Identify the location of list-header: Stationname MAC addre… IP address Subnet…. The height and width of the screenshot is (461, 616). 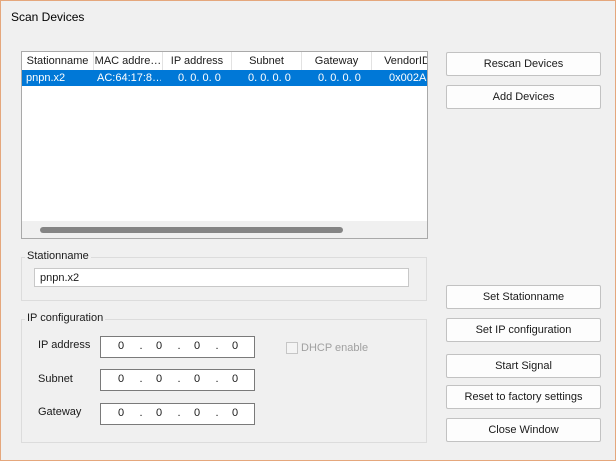
(224, 61).